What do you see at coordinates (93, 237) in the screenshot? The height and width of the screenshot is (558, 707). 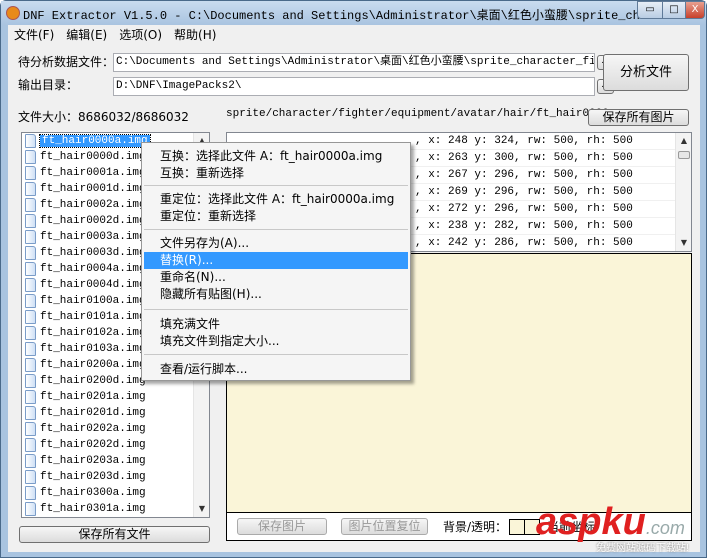 I see `file-name: ft_hair0003a.img` at bounding box center [93, 237].